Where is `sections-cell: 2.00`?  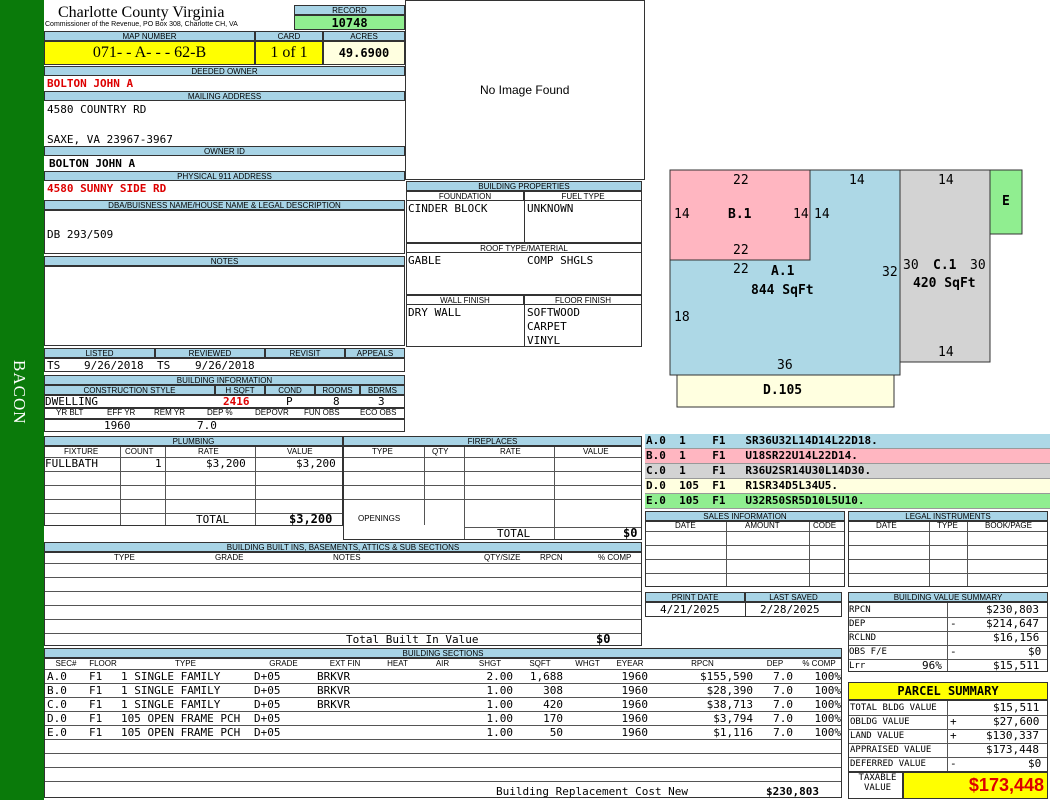 sections-cell: 2.00 is located at coordinates (500, 676).